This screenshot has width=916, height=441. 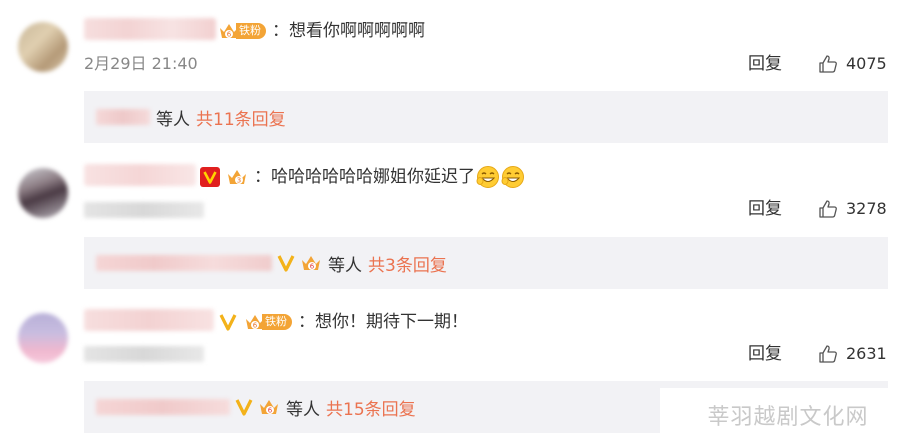 What do you see at coordinates (383, 322) in the screenshot?
I see `comment-text: ：想你！期待下一期！` at bounding box center [383, 322].